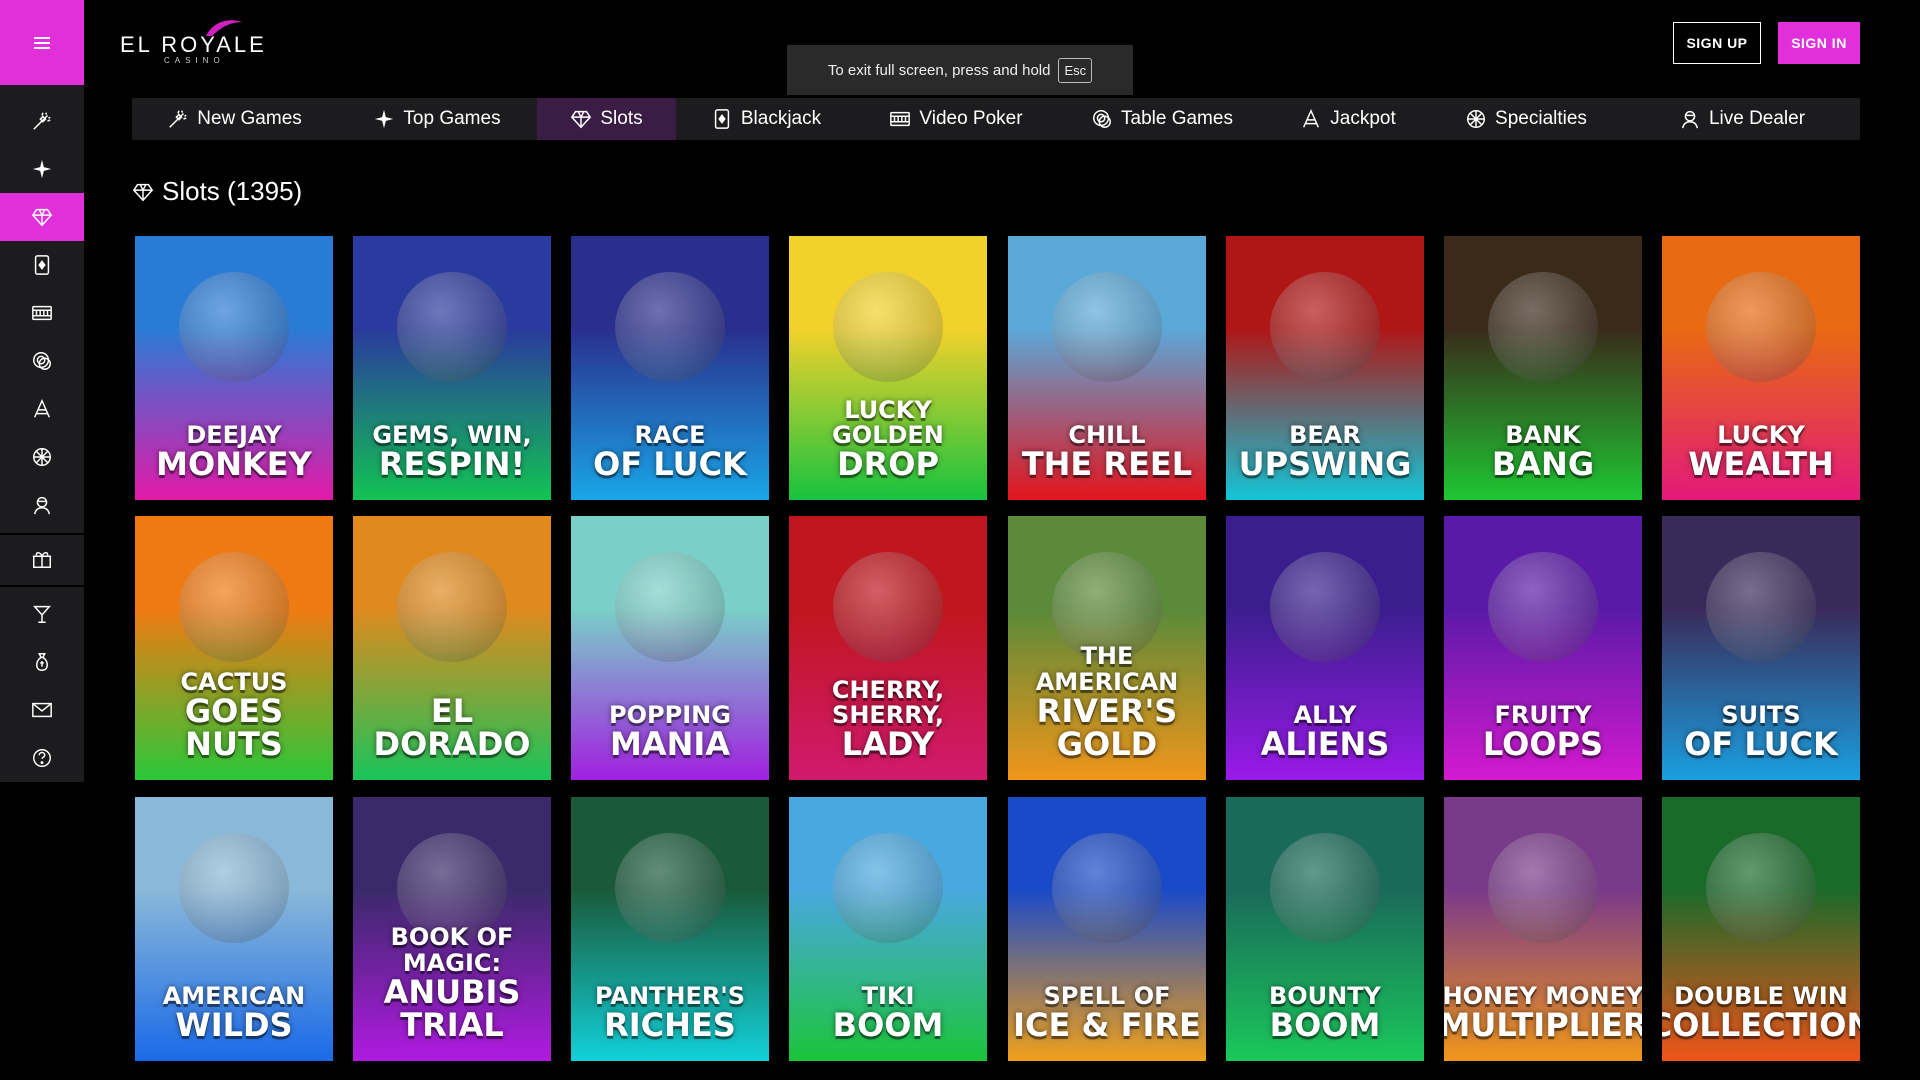 This screenshot has height=1080, width=1920. I want to click on sidebar-item-jackpot, so click(42, 409).